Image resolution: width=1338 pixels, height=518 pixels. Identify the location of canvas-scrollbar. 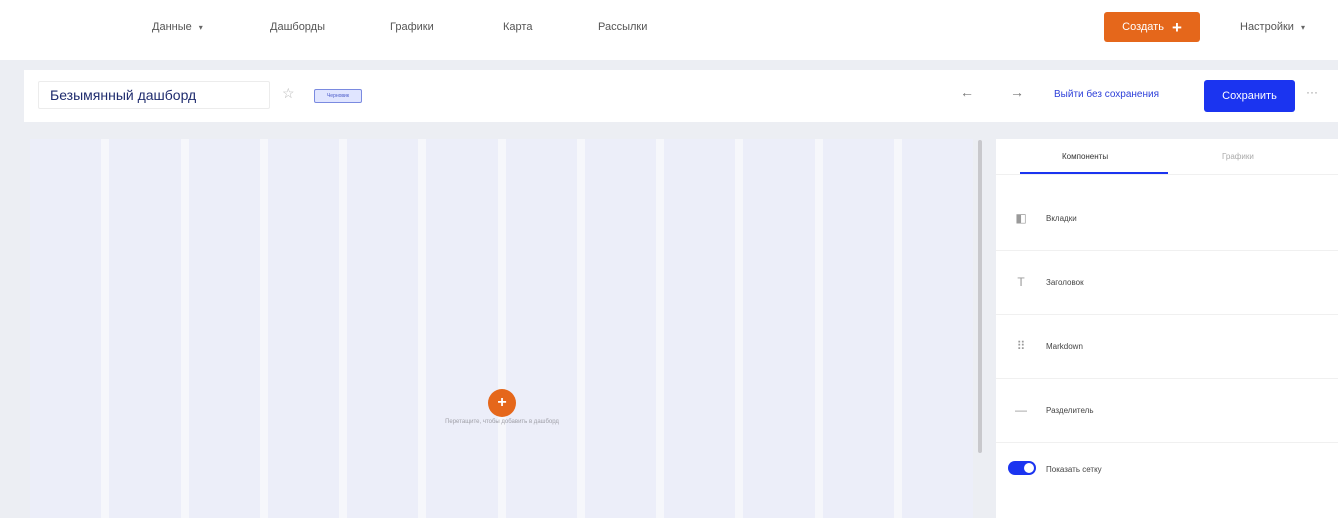
(980, 296).